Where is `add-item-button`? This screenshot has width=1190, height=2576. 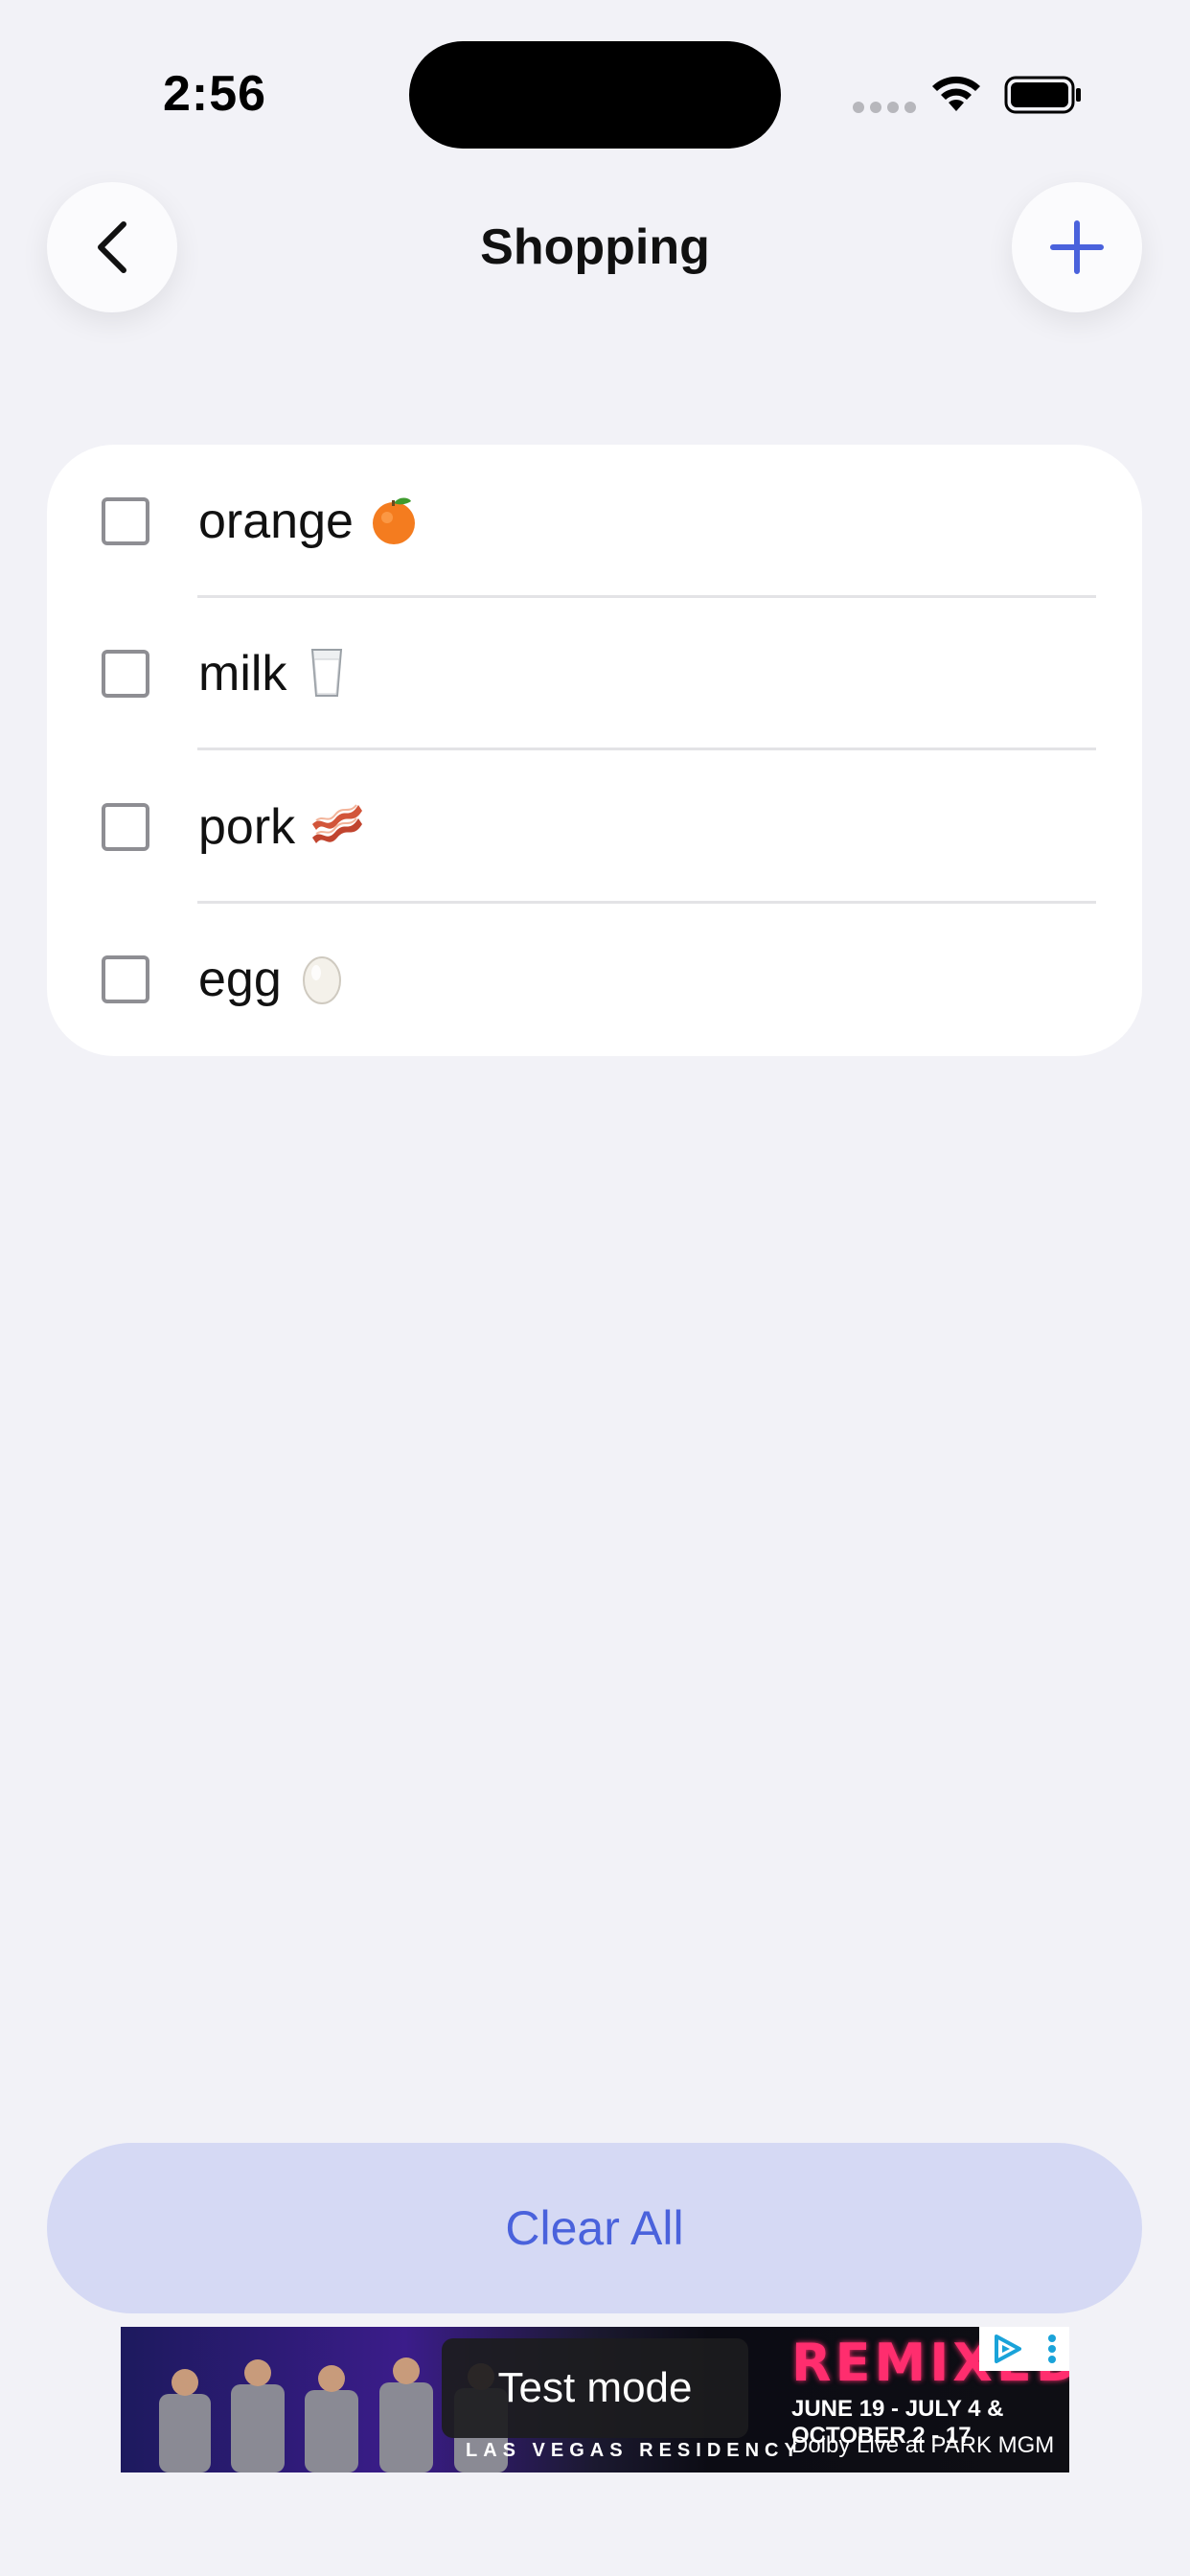 add-item-button is located at coordinates (1077, 247).